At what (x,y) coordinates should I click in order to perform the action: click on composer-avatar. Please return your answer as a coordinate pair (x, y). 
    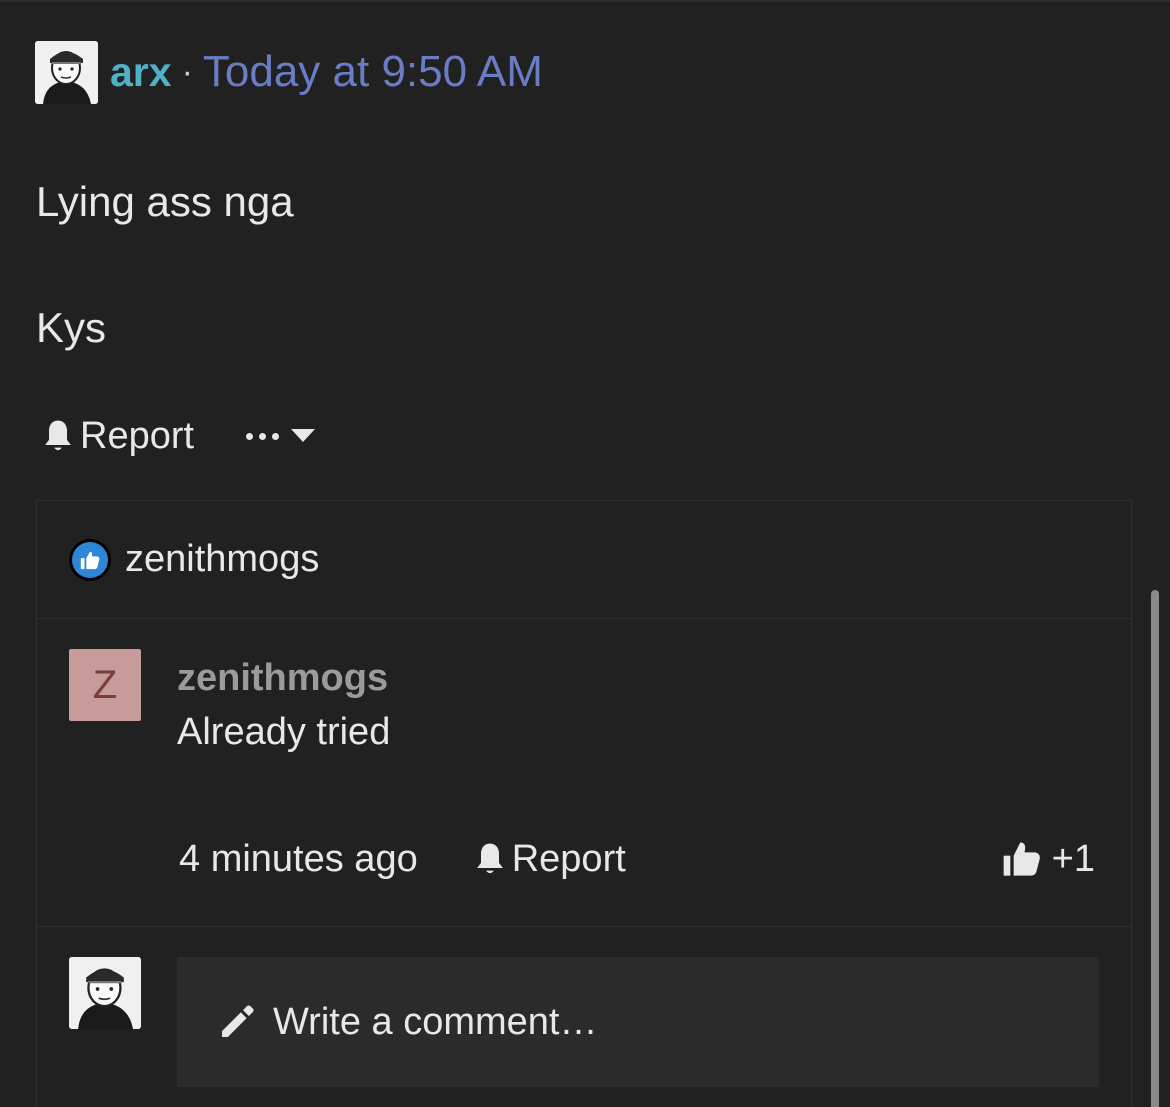
    Looking at the image, I should click on (105, 993).